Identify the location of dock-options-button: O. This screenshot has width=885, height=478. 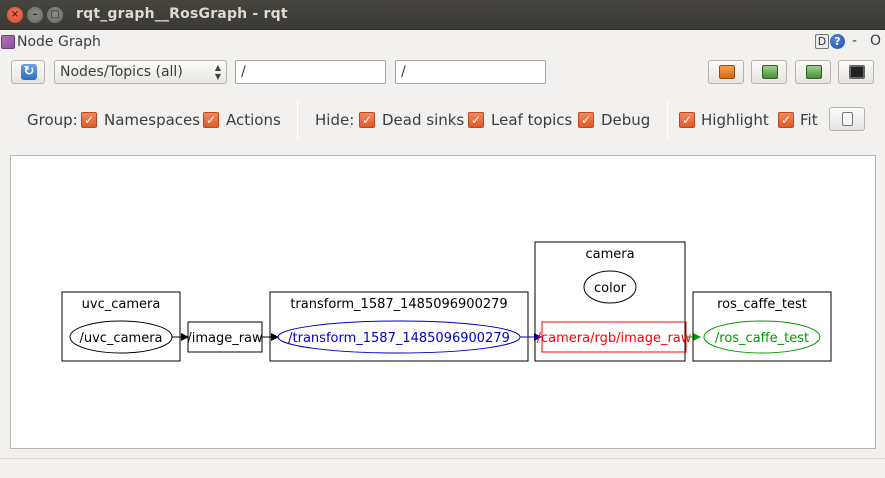
(875, 41).